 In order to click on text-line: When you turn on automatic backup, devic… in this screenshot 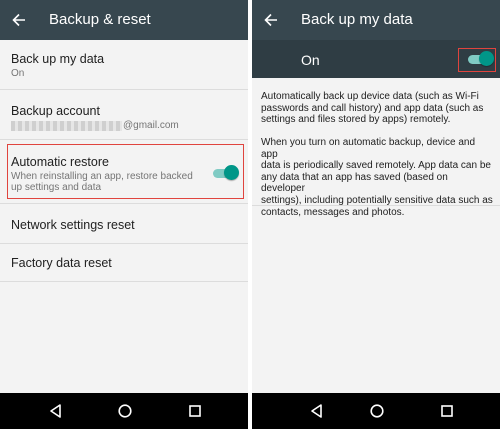, I will do `click(368, 148)`.